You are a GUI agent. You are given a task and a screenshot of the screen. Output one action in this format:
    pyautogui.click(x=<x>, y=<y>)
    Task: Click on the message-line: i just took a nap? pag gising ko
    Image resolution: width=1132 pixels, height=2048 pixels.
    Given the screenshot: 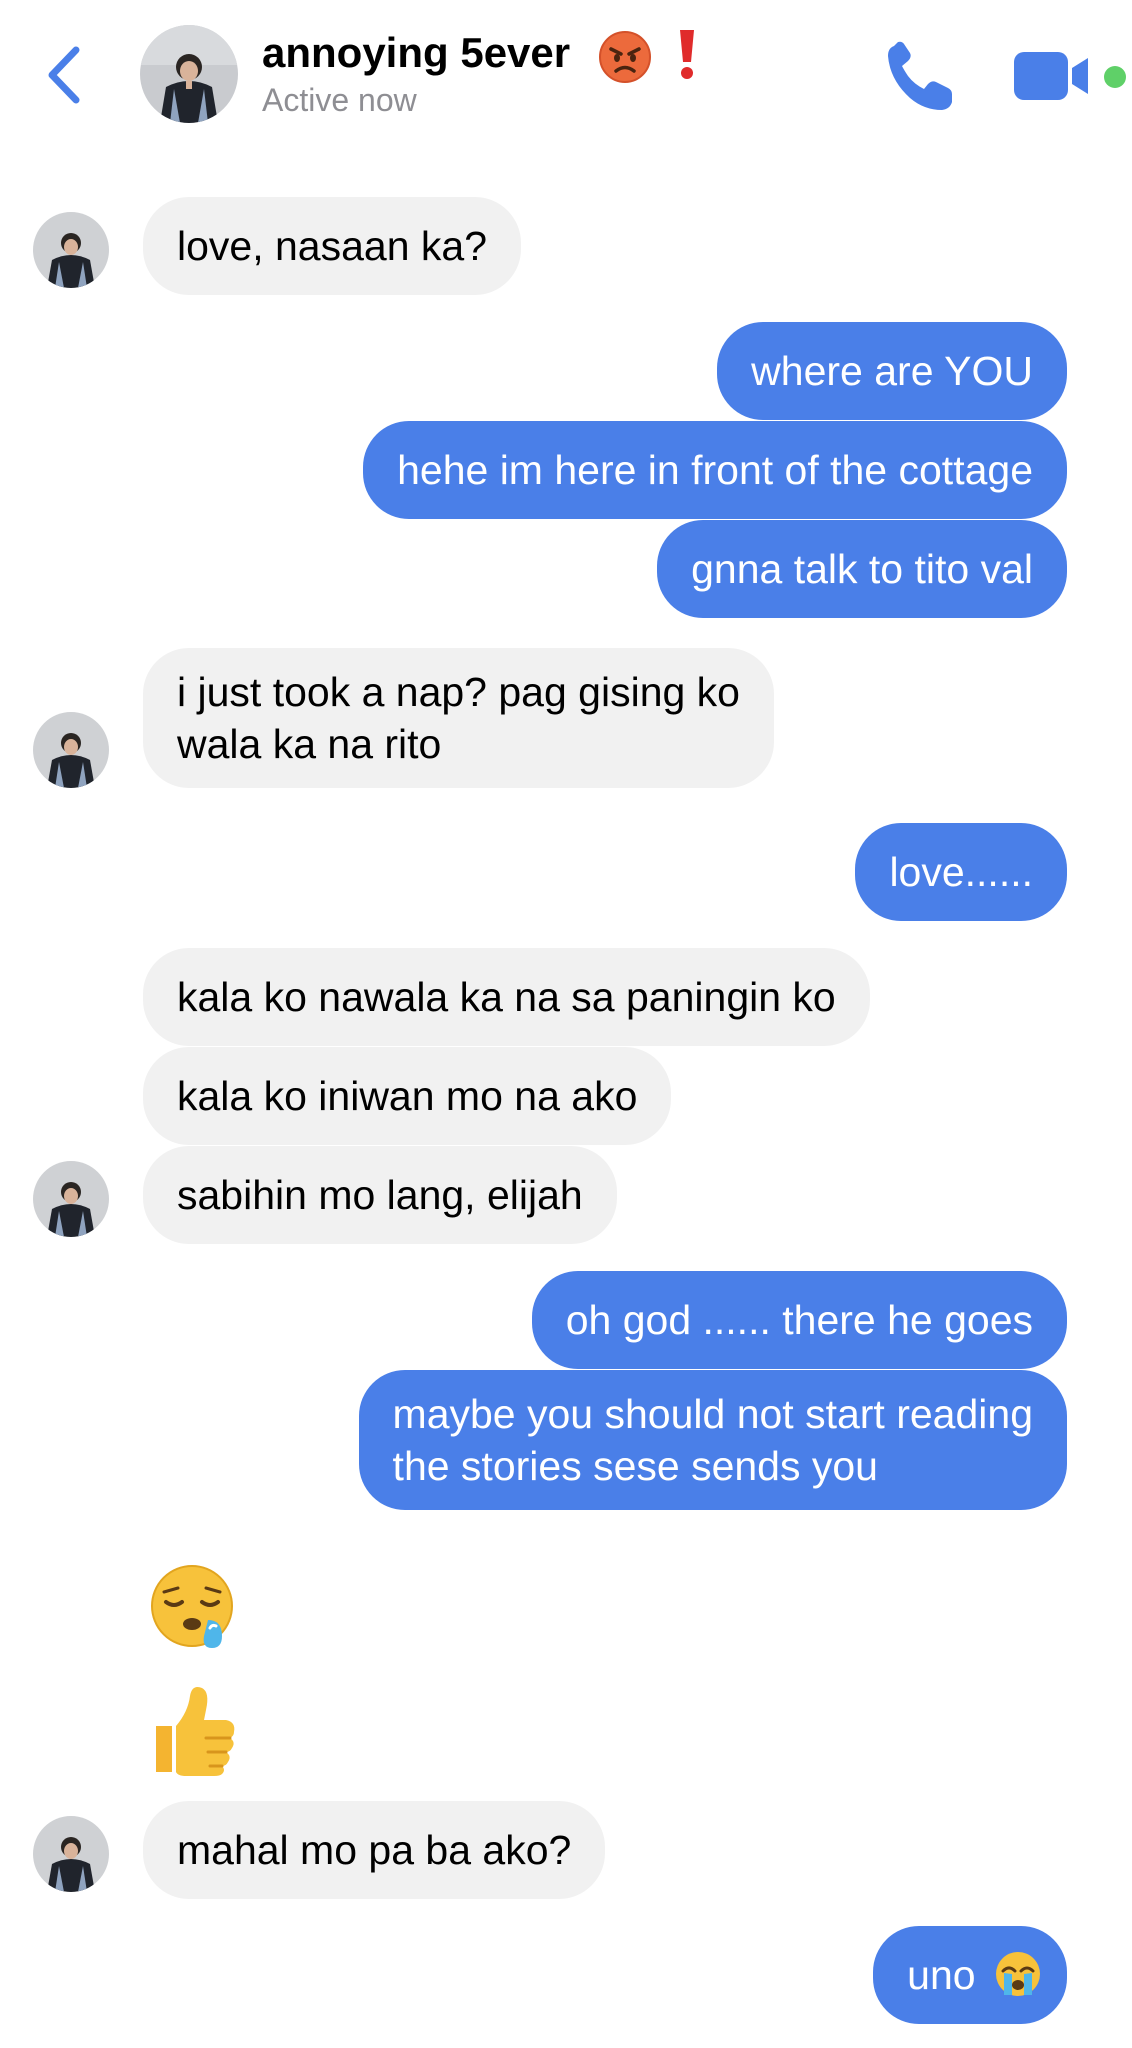 What is the action you would take?
    pyautogui.click(x=458, y=692)
    